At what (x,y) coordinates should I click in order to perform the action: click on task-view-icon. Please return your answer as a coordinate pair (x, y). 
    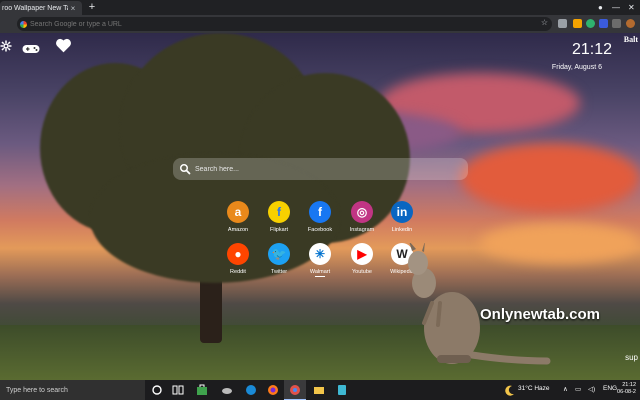
    Looking at the image, I should click on (178, 390).